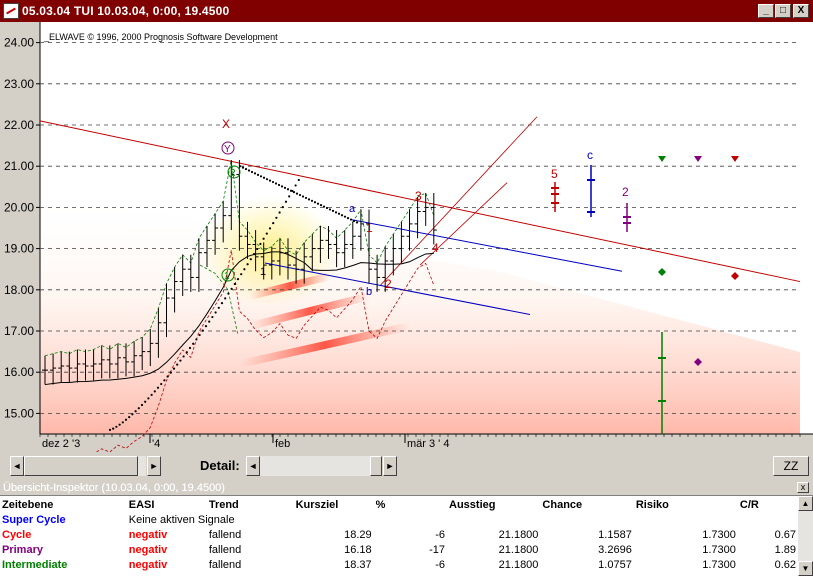 Image resolution: width=813 pixels, height=576 pixels. Describe the element at coordinates (17, 466) in the screenshot. I see `scroll-left-button: ◄` at that location.